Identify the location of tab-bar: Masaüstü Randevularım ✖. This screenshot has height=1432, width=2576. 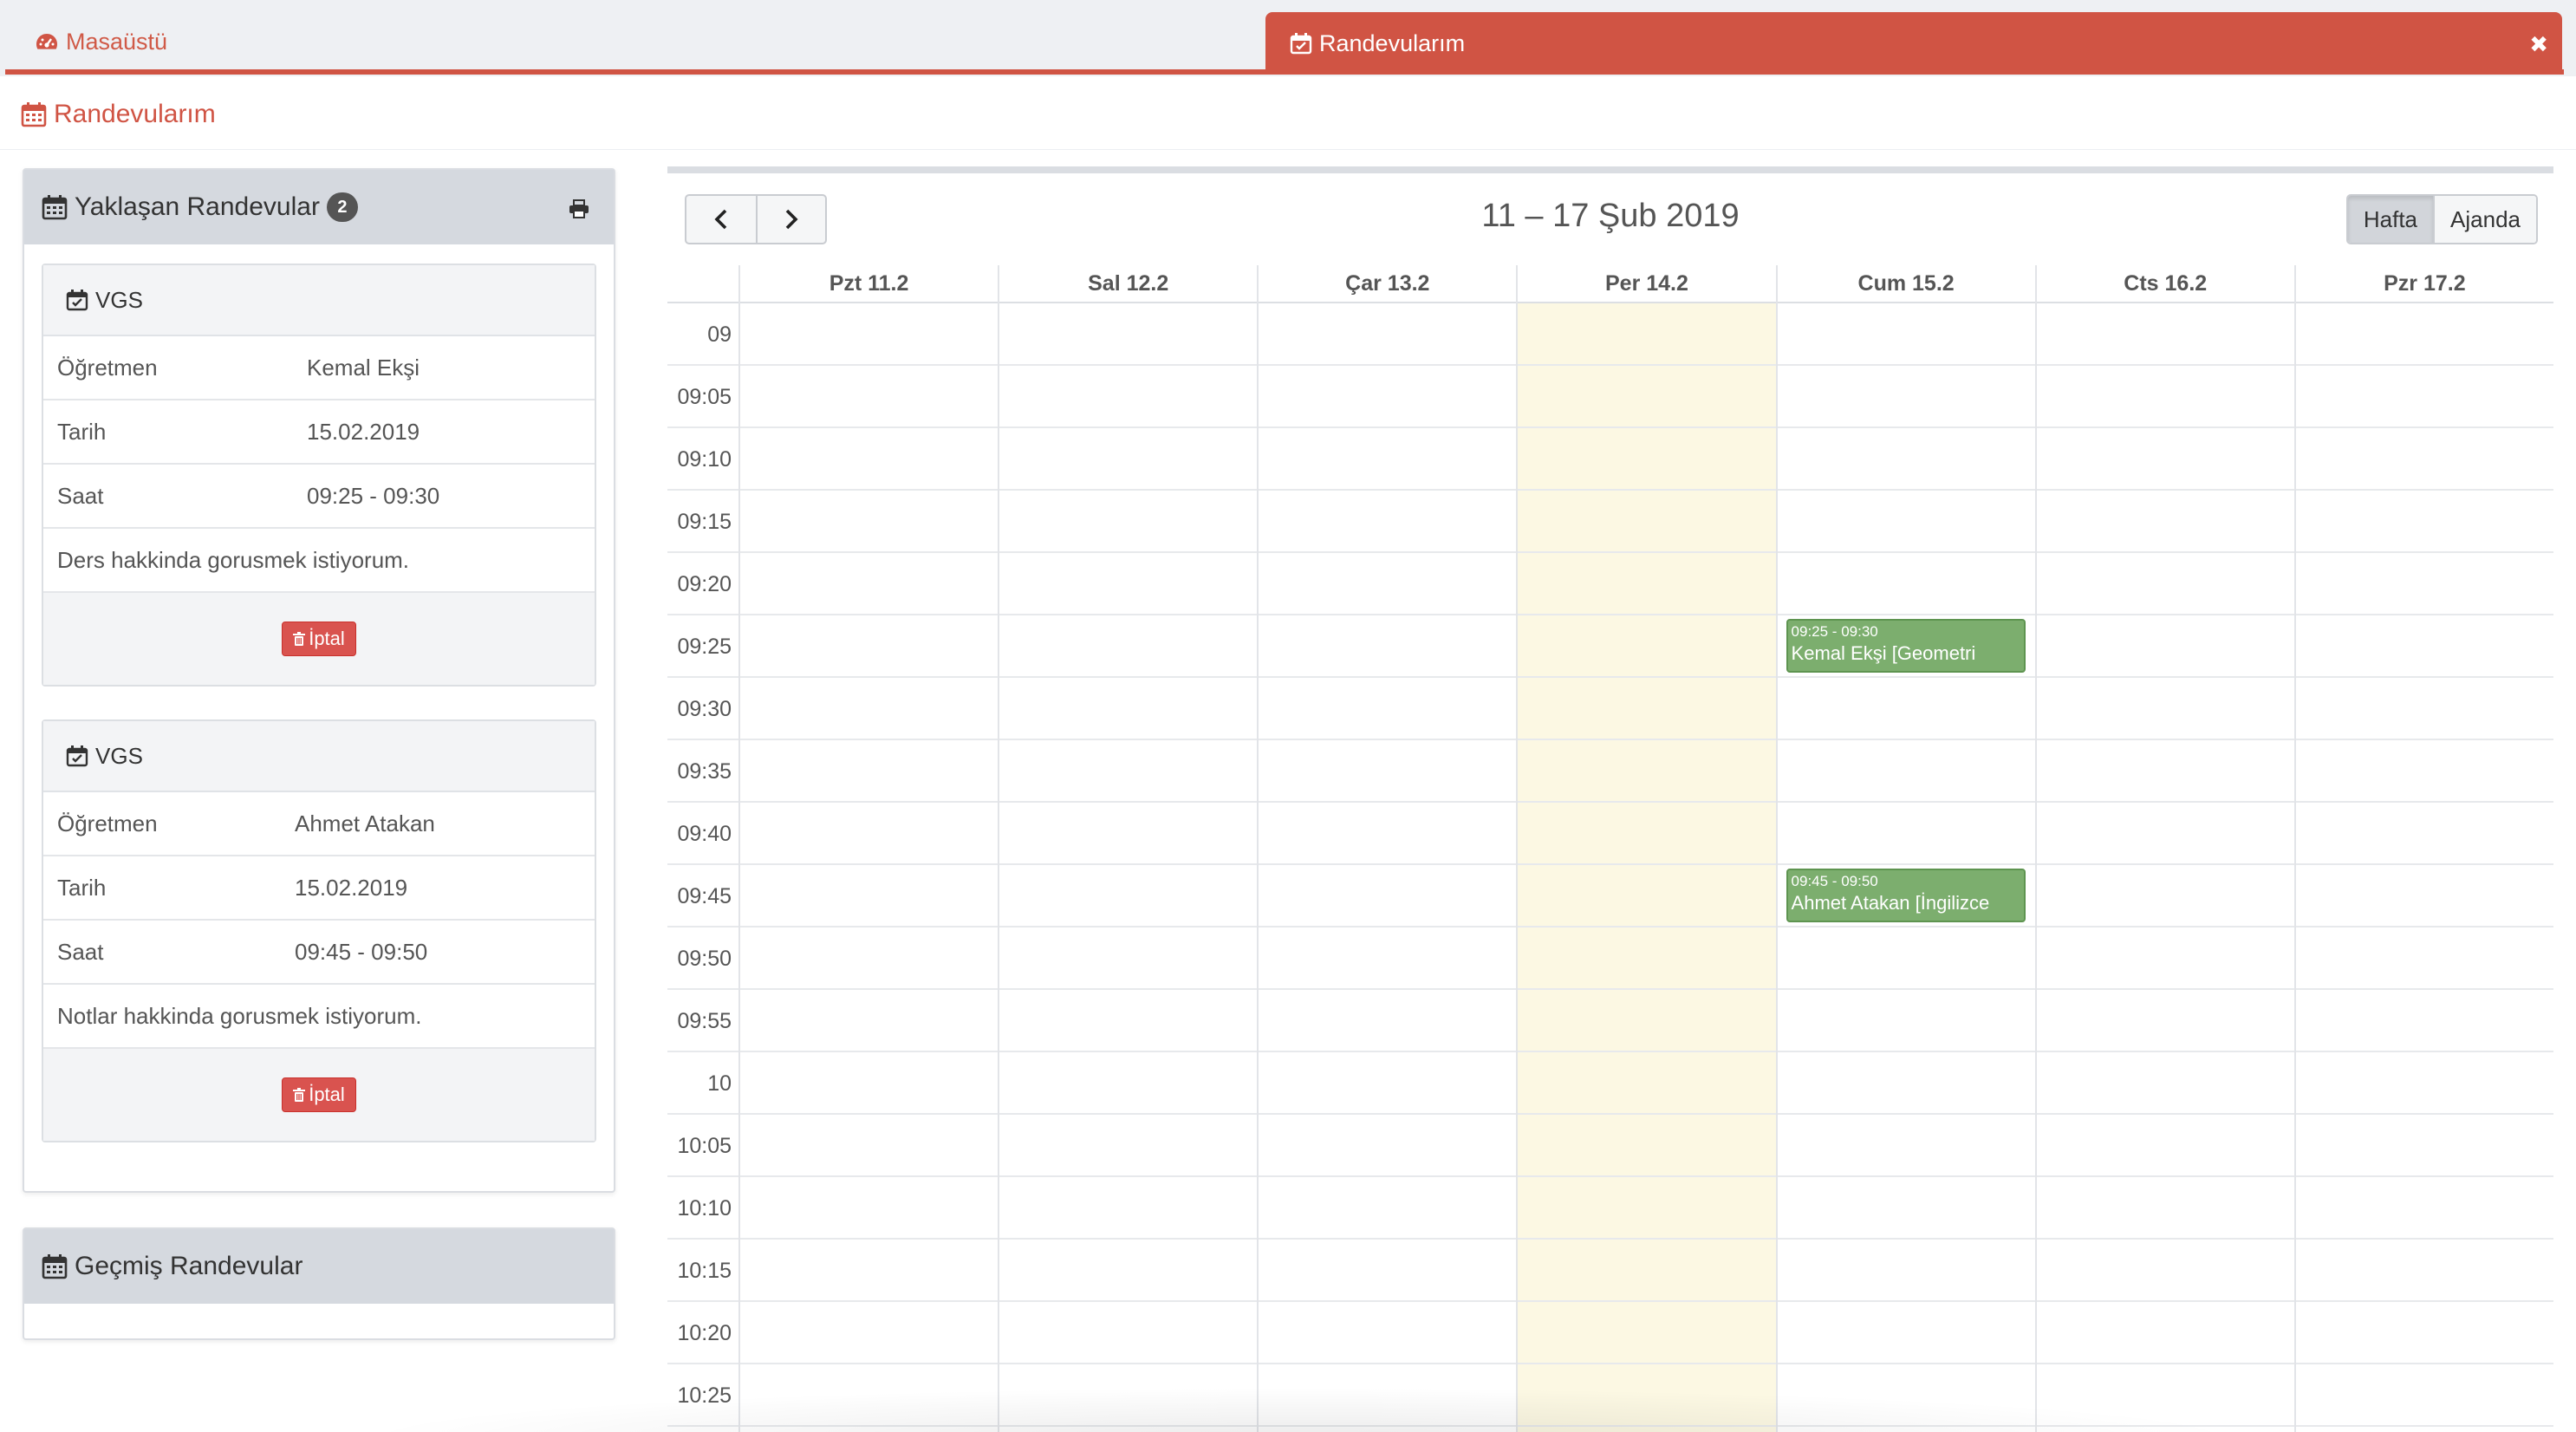
(1288, 38).